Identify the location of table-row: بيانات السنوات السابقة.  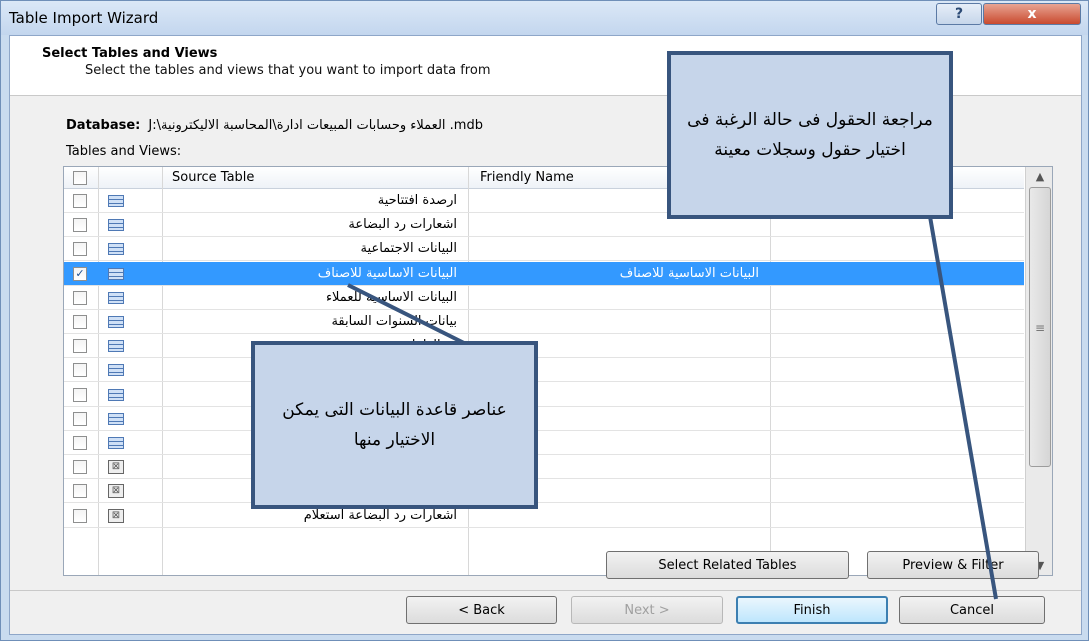
(544, 322).